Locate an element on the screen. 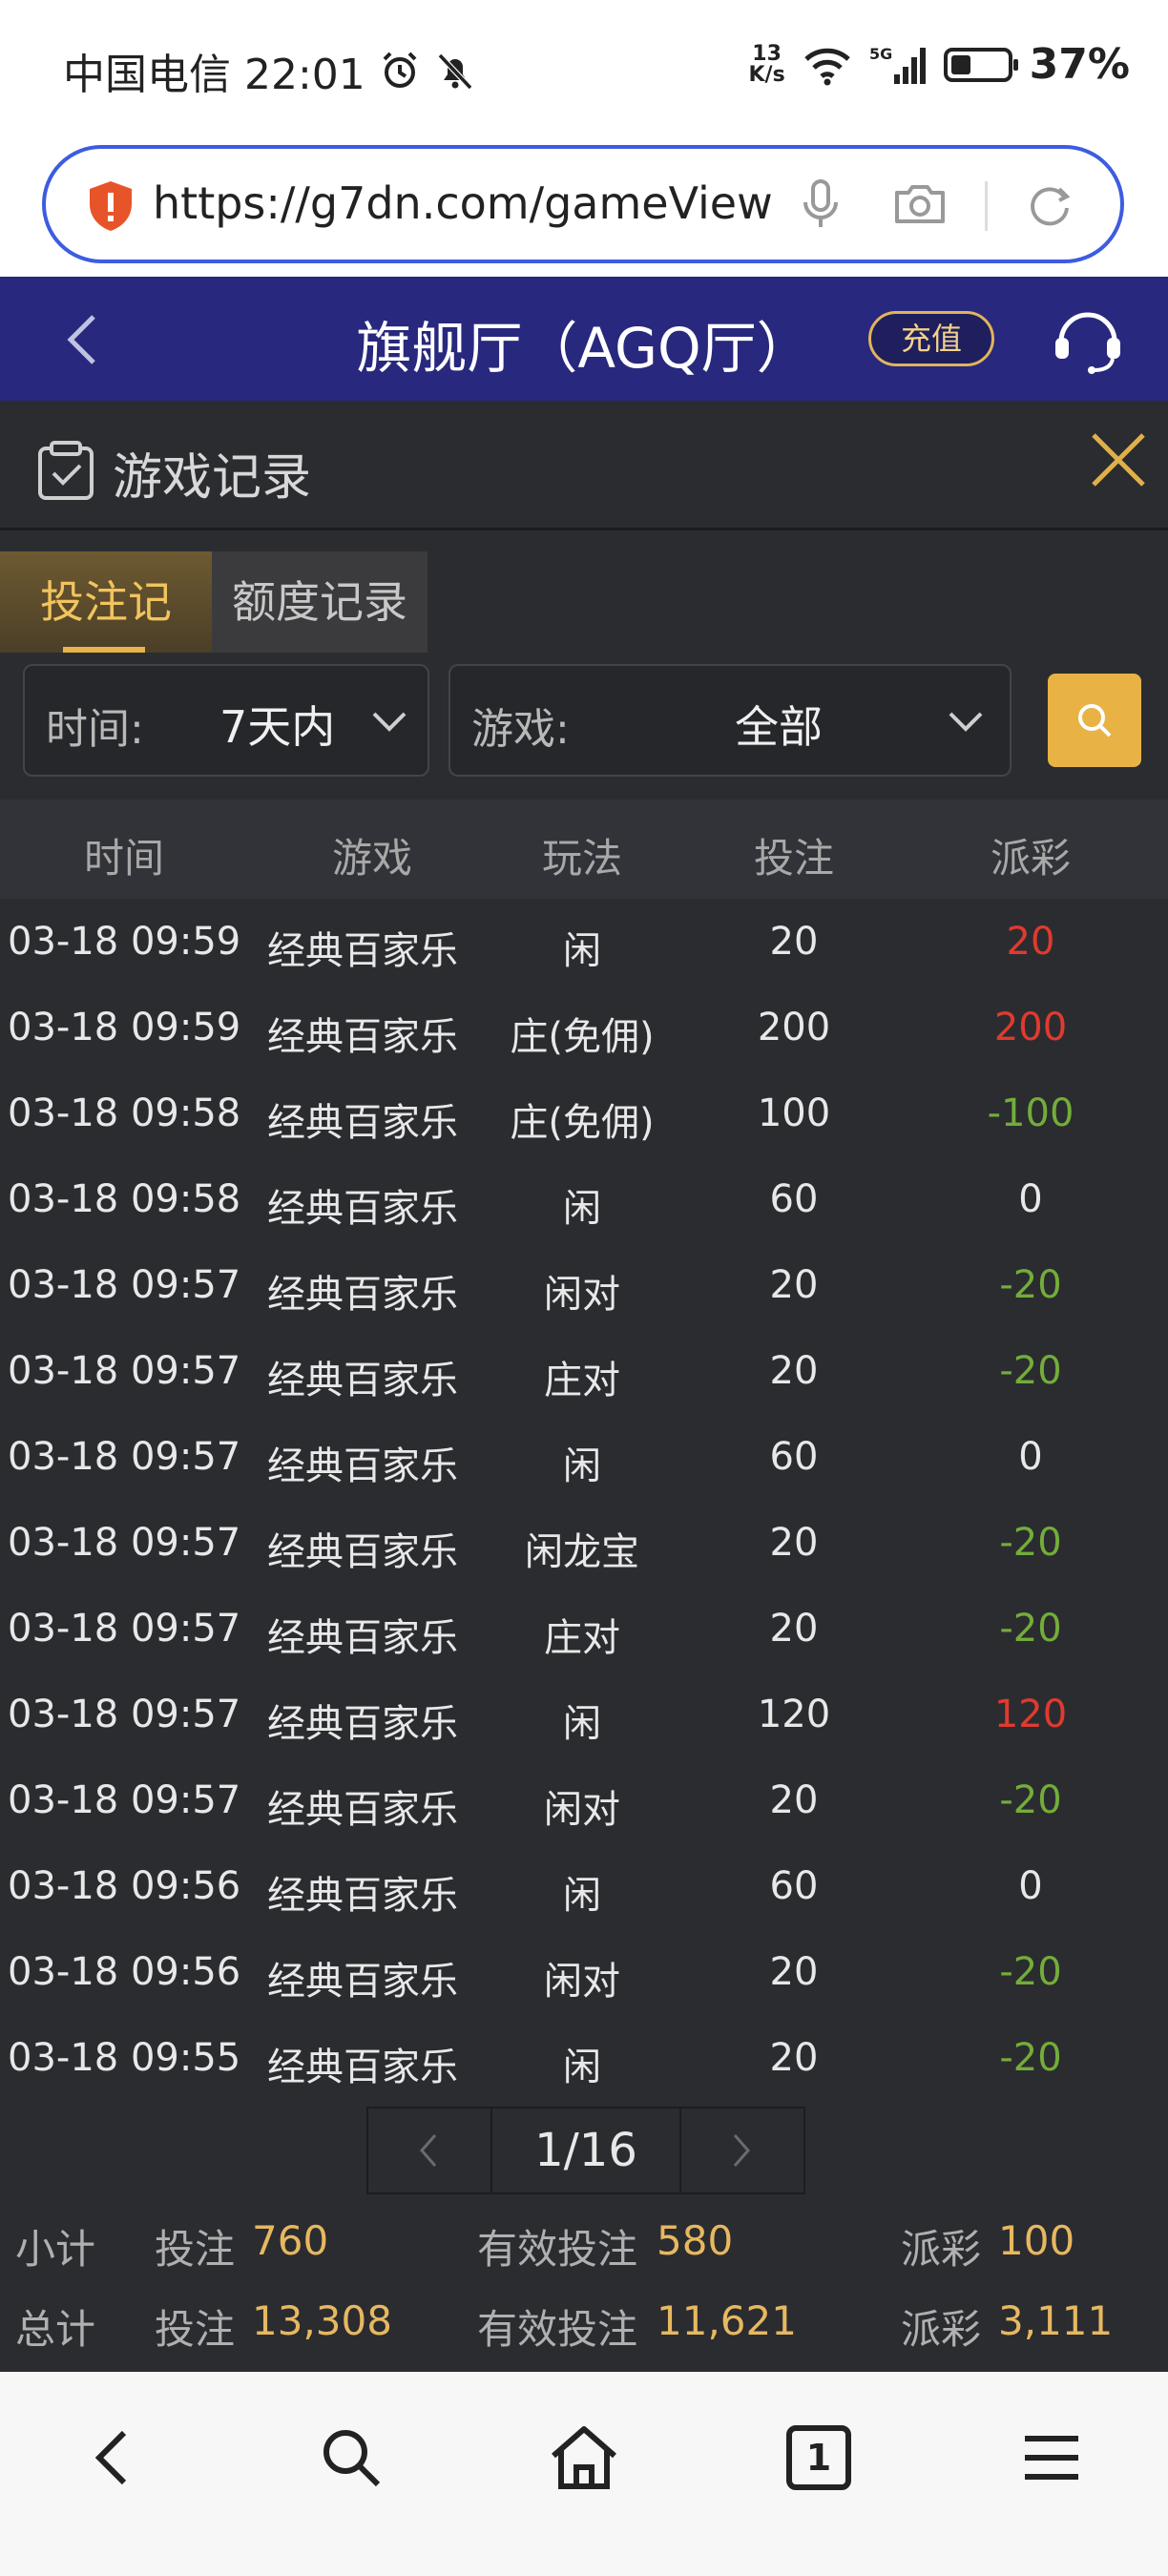 The width and height of the screenshot is (1168, 2576). table-row: 03-18 09:57 经典百家乐 闲对 20 -20 is located at coordinates (584, 1800).